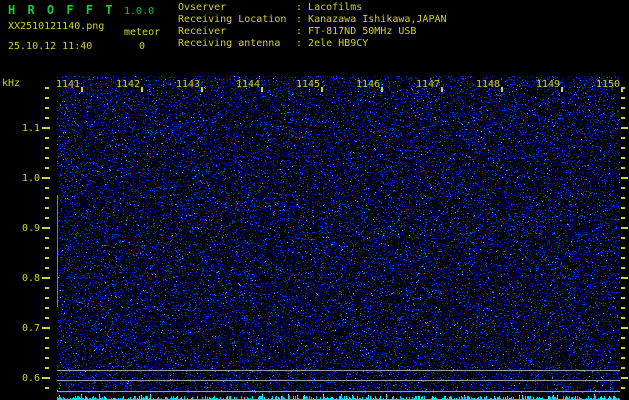  I want to click on info-value: 2ele HB9CY, so click(338, 43).